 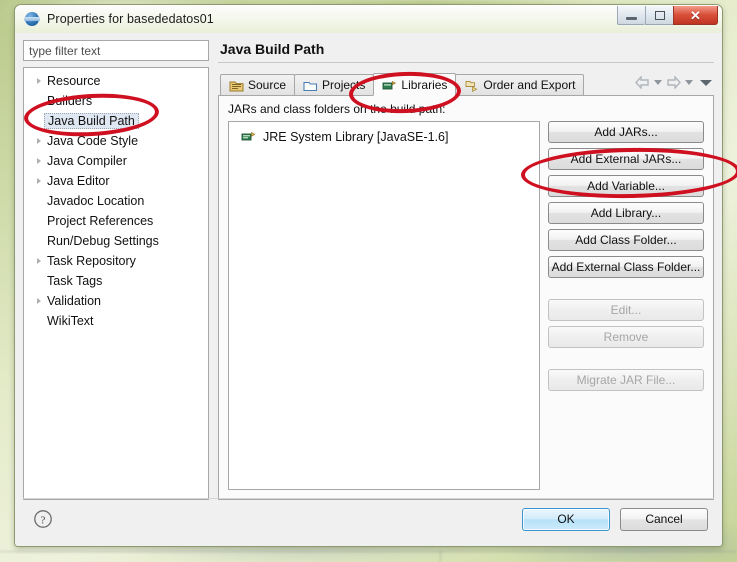 What do you see at coordinates (74, 301) in the screenshot?
I see `sidebar-item-label: Validation` at bounding box center [74, 301].